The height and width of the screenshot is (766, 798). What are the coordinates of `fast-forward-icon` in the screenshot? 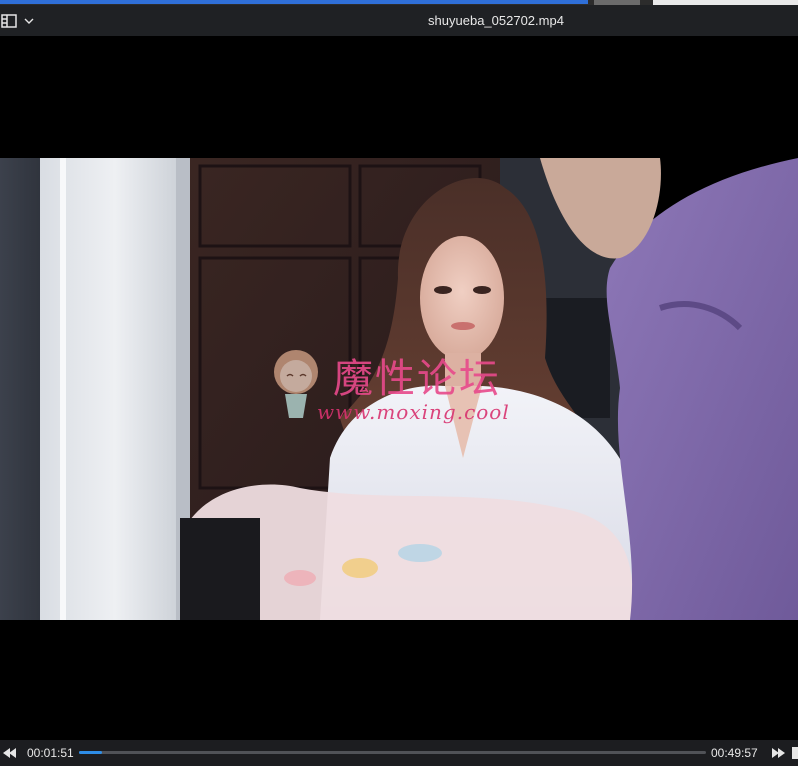 It's located at (778, 753).